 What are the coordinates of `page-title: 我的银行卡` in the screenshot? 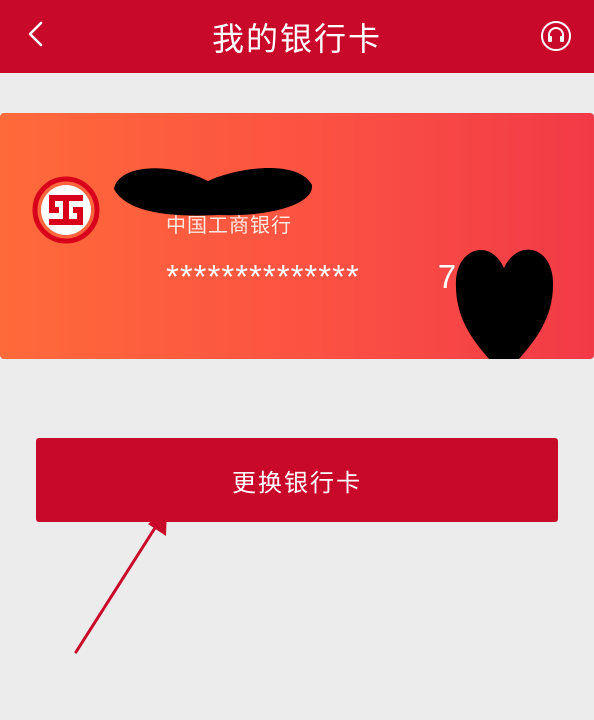 It's located at (296, 38).